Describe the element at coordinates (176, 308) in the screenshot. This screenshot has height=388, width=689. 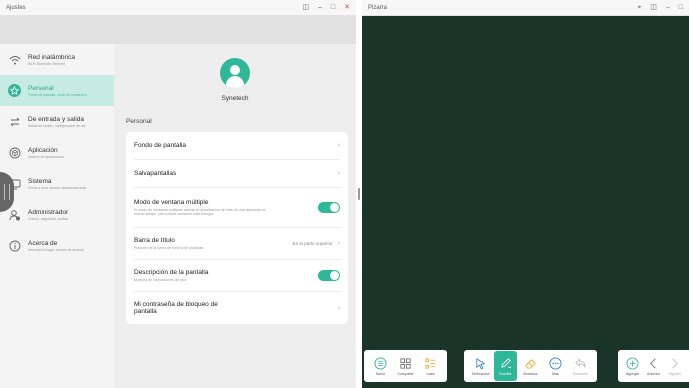
I see `row-title: Mi contraseña de bloqueo de pantalla` at that location.